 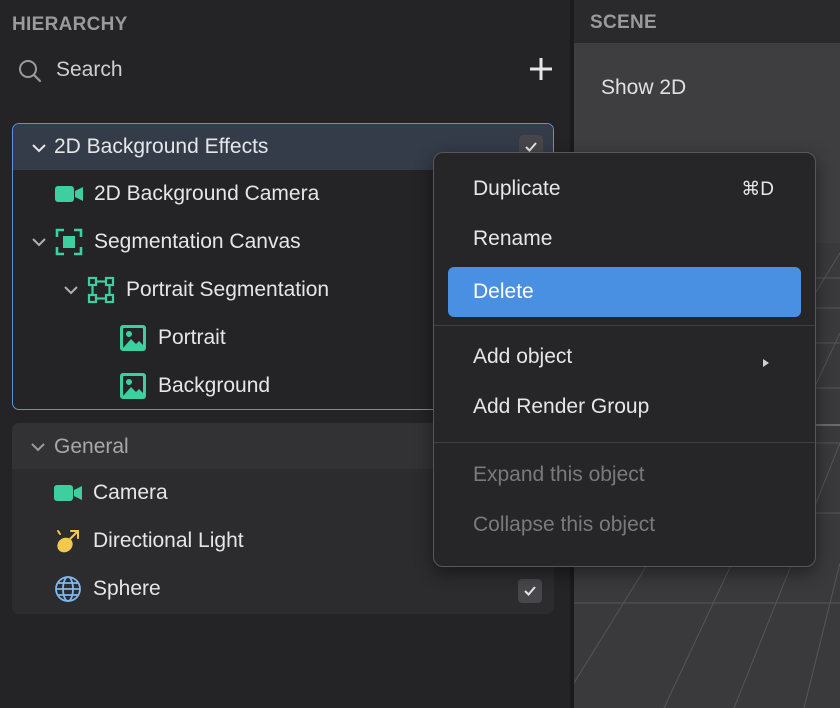 What do you see at coordinates (624, 292) in the screenshot?
I see `menu-item-delete: Delete` at bounding box center [624, 292].